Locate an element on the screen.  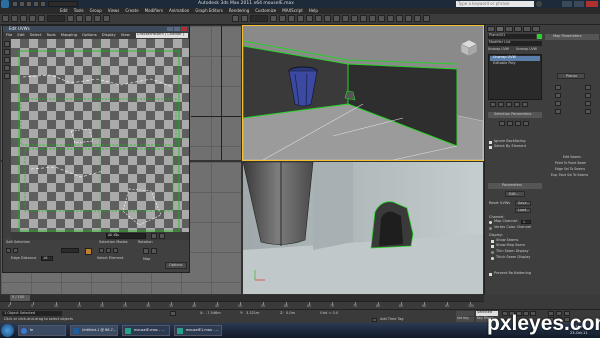
graphite-icon is located at coordinates (372, 18).